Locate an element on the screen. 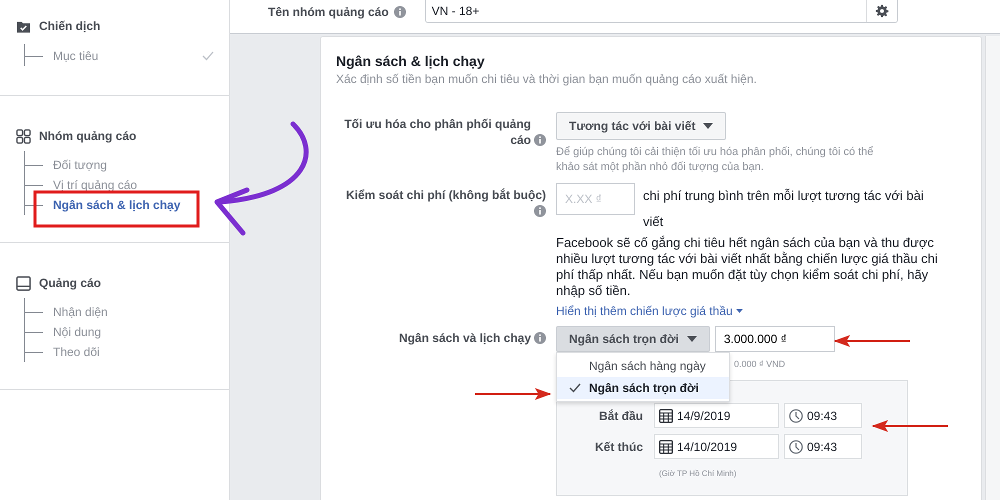 This screenshot has height=500, width=1000. scrollbar-track is located at coordinates (992, 268).